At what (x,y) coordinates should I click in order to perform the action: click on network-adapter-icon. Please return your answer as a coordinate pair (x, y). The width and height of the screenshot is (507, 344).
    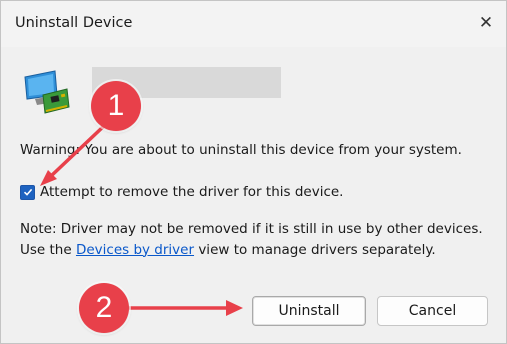
    Looking at the image, I should click on (47, 92).